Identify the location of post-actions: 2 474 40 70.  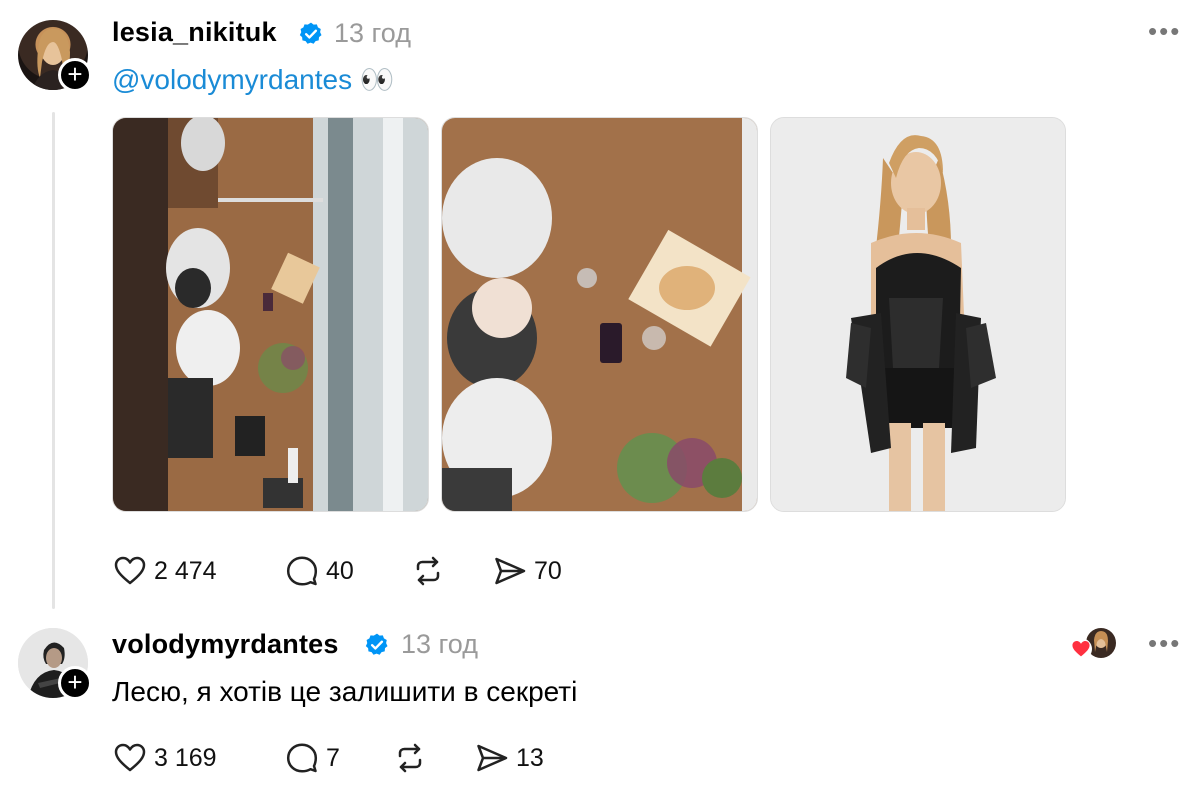
(362, 571).